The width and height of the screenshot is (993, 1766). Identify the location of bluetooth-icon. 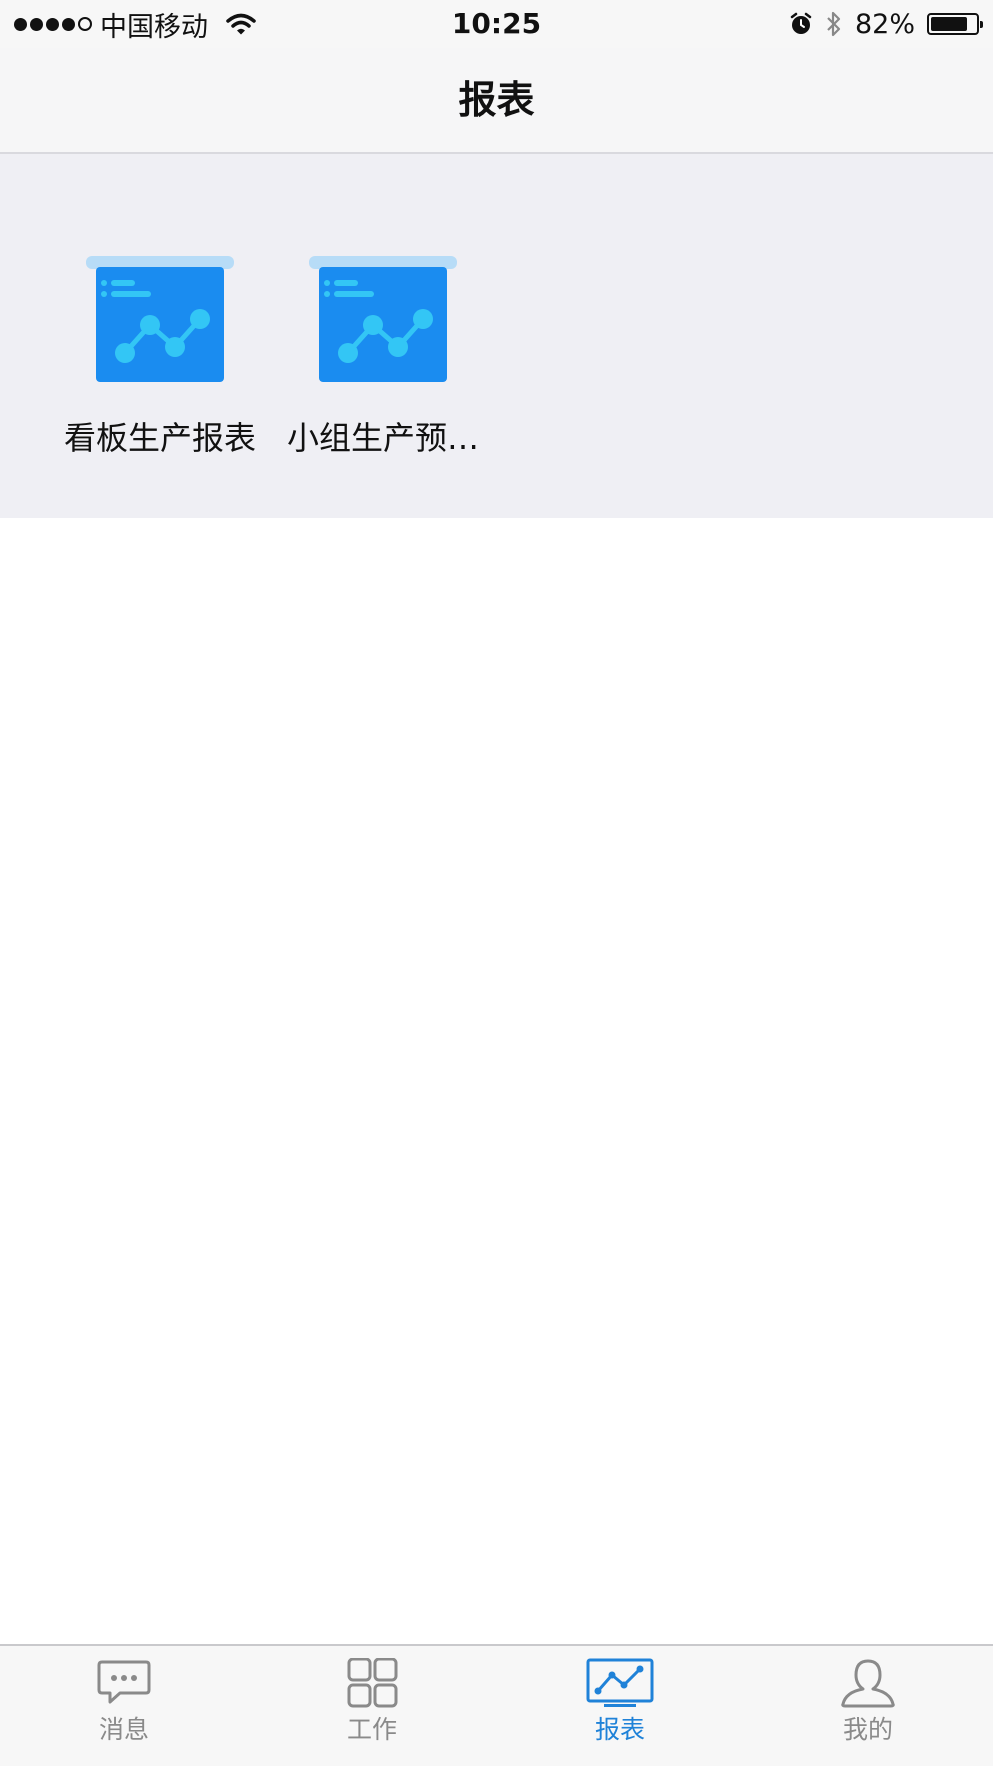
(834, 24).